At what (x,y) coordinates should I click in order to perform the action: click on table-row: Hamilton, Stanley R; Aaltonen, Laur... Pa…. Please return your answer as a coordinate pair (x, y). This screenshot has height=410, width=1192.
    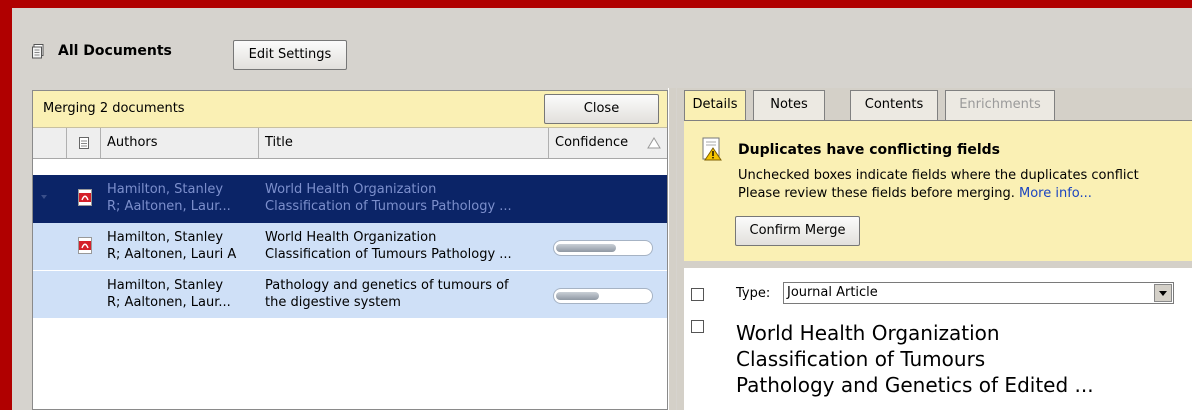
    Looking at the image, I should click on (350, 295).